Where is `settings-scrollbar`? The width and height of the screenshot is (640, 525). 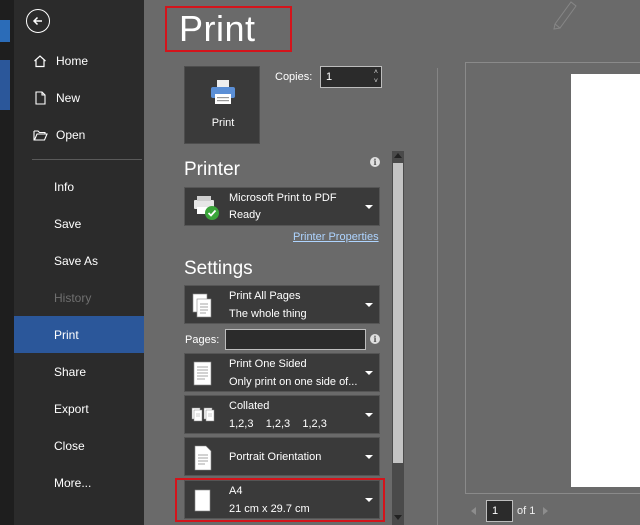 settings-scrollbar is located at coordinates (398, 338).